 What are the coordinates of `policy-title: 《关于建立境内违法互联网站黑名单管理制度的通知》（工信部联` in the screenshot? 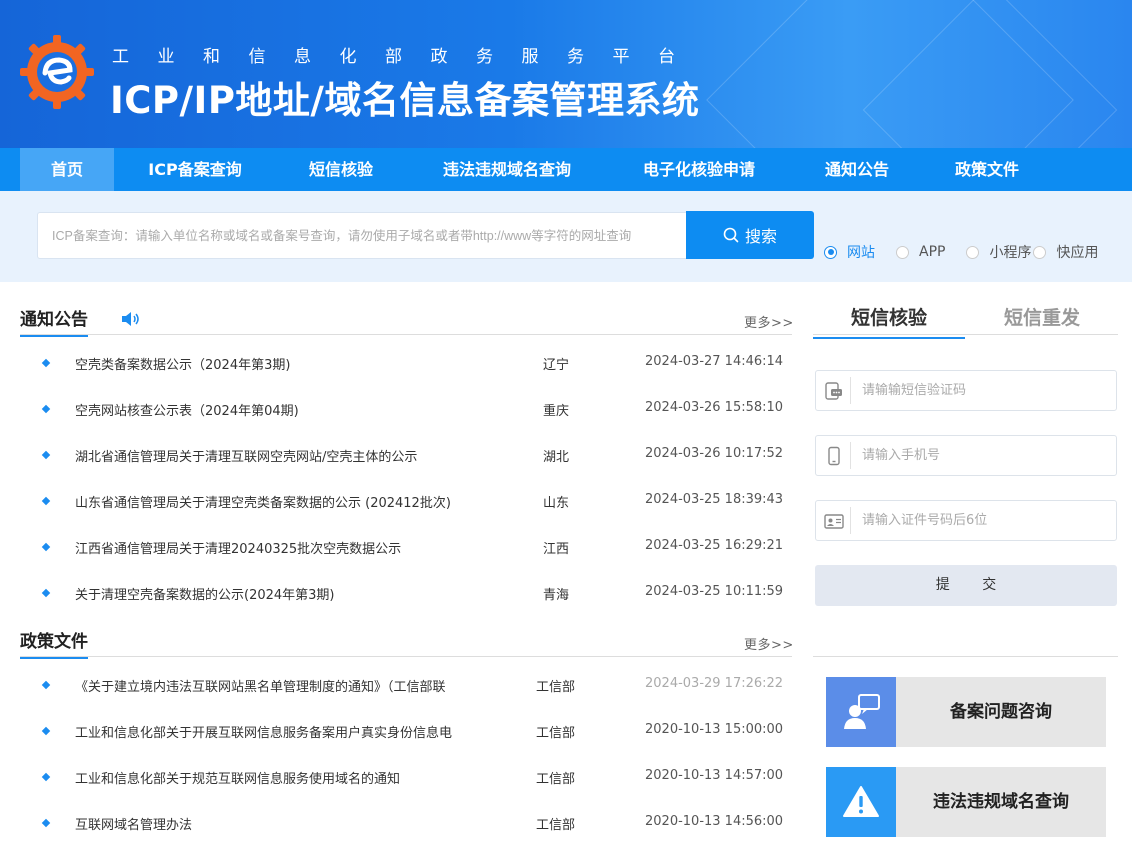 It's located at (302, 685).